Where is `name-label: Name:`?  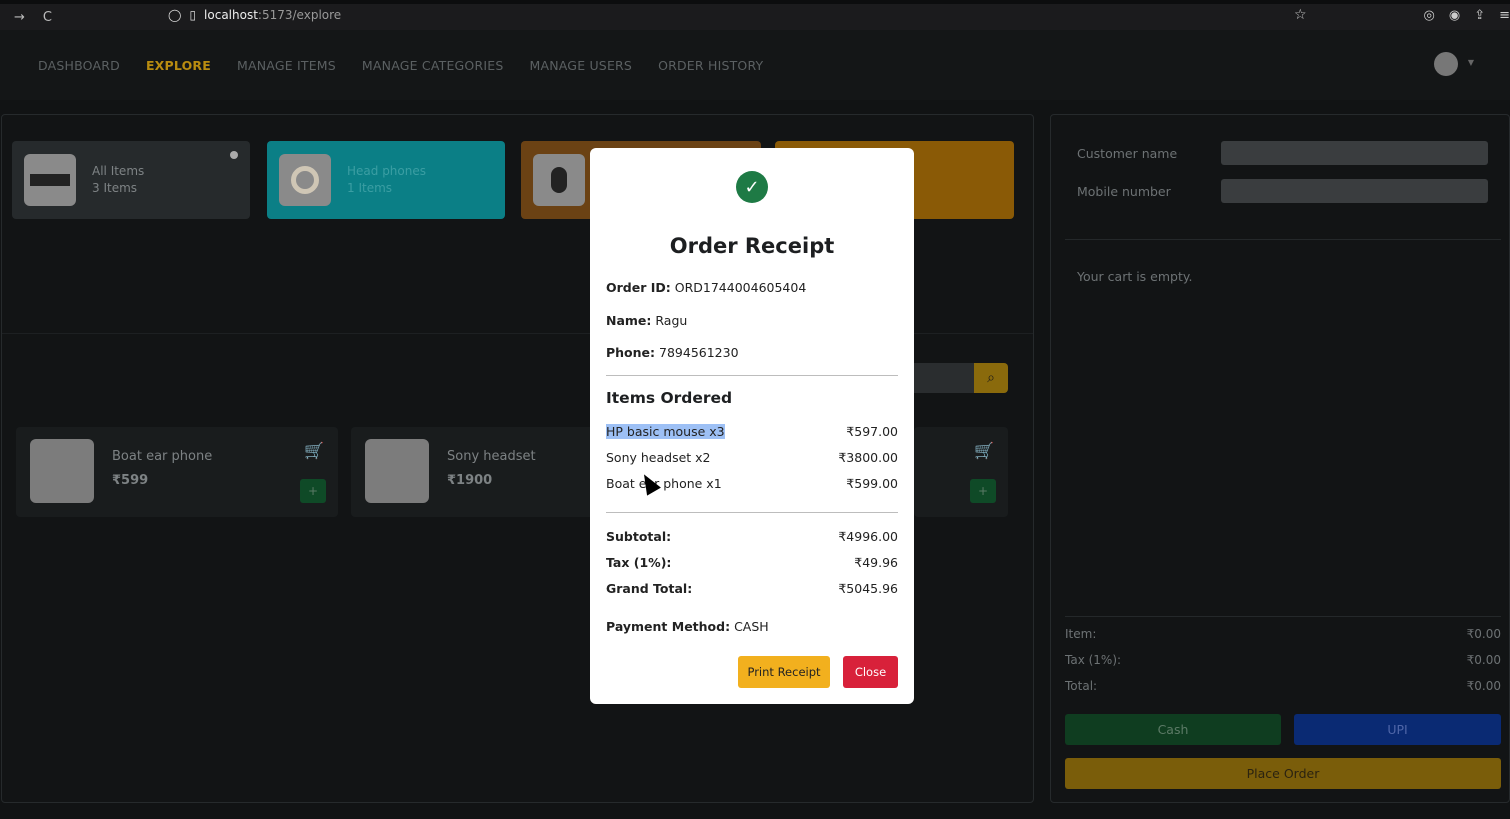 name-label: Name: is located at coordinates (629, 320).